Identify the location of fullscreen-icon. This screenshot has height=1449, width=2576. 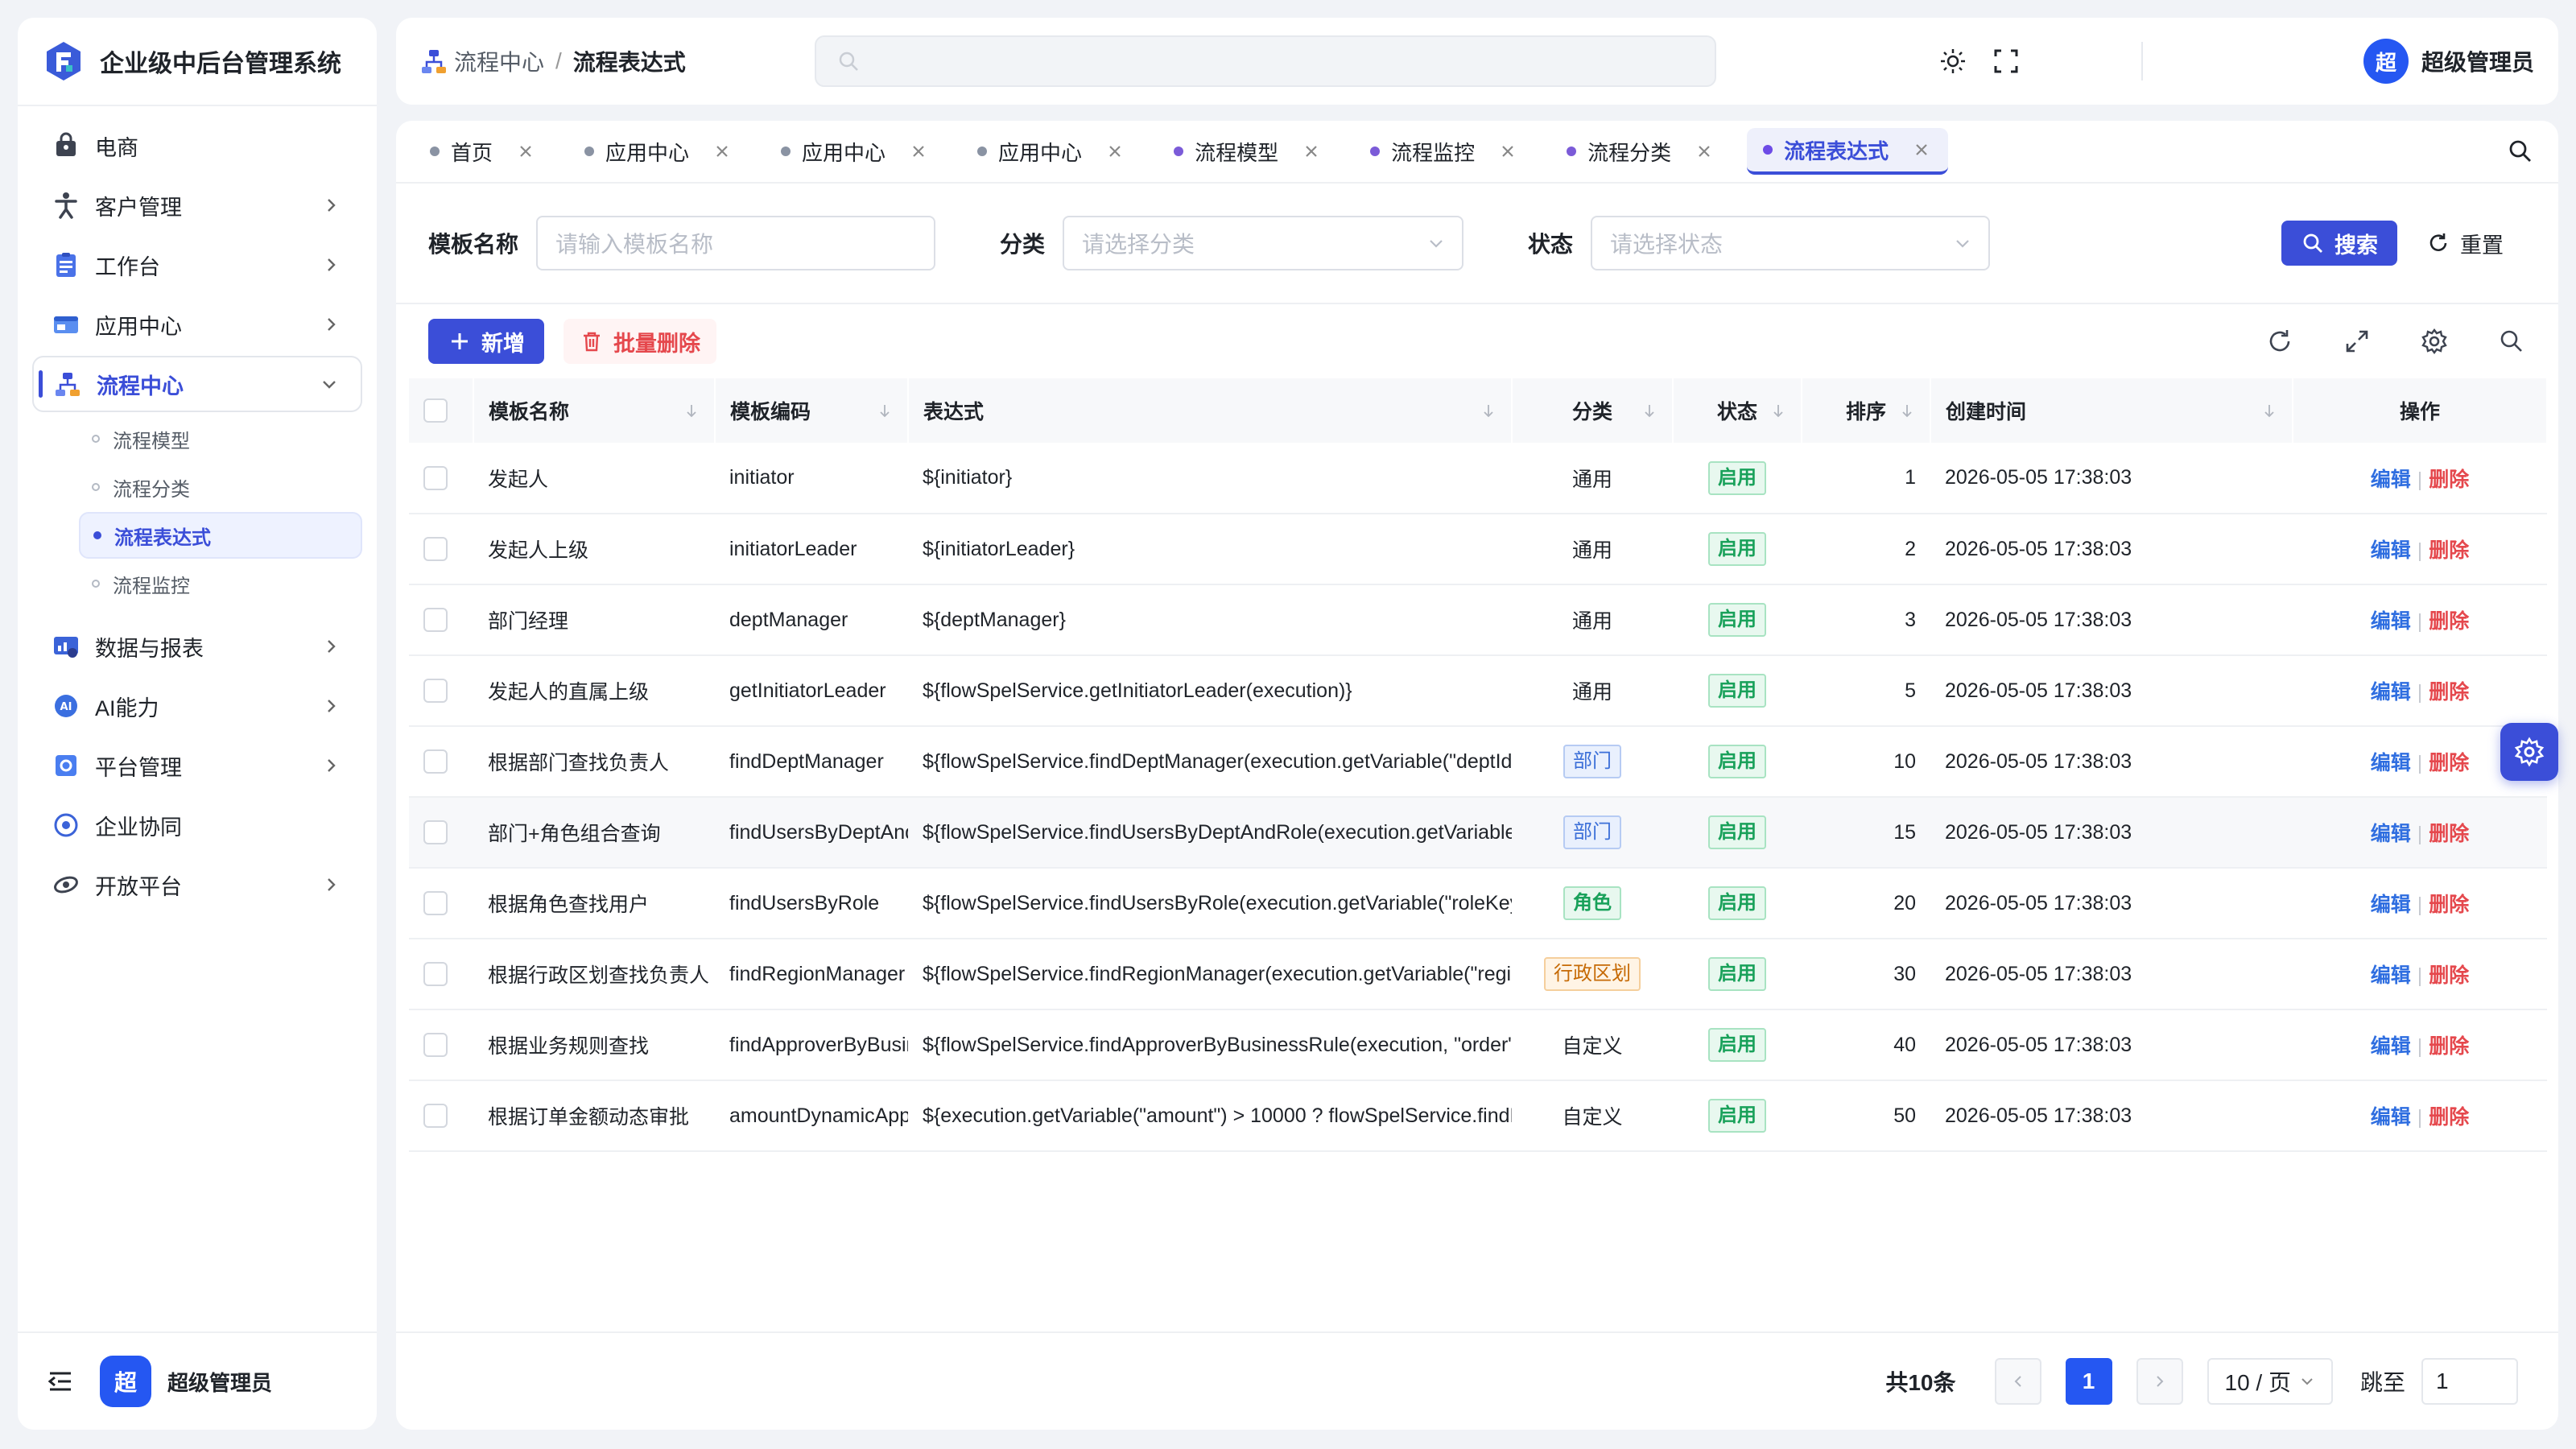
(2006, 61).